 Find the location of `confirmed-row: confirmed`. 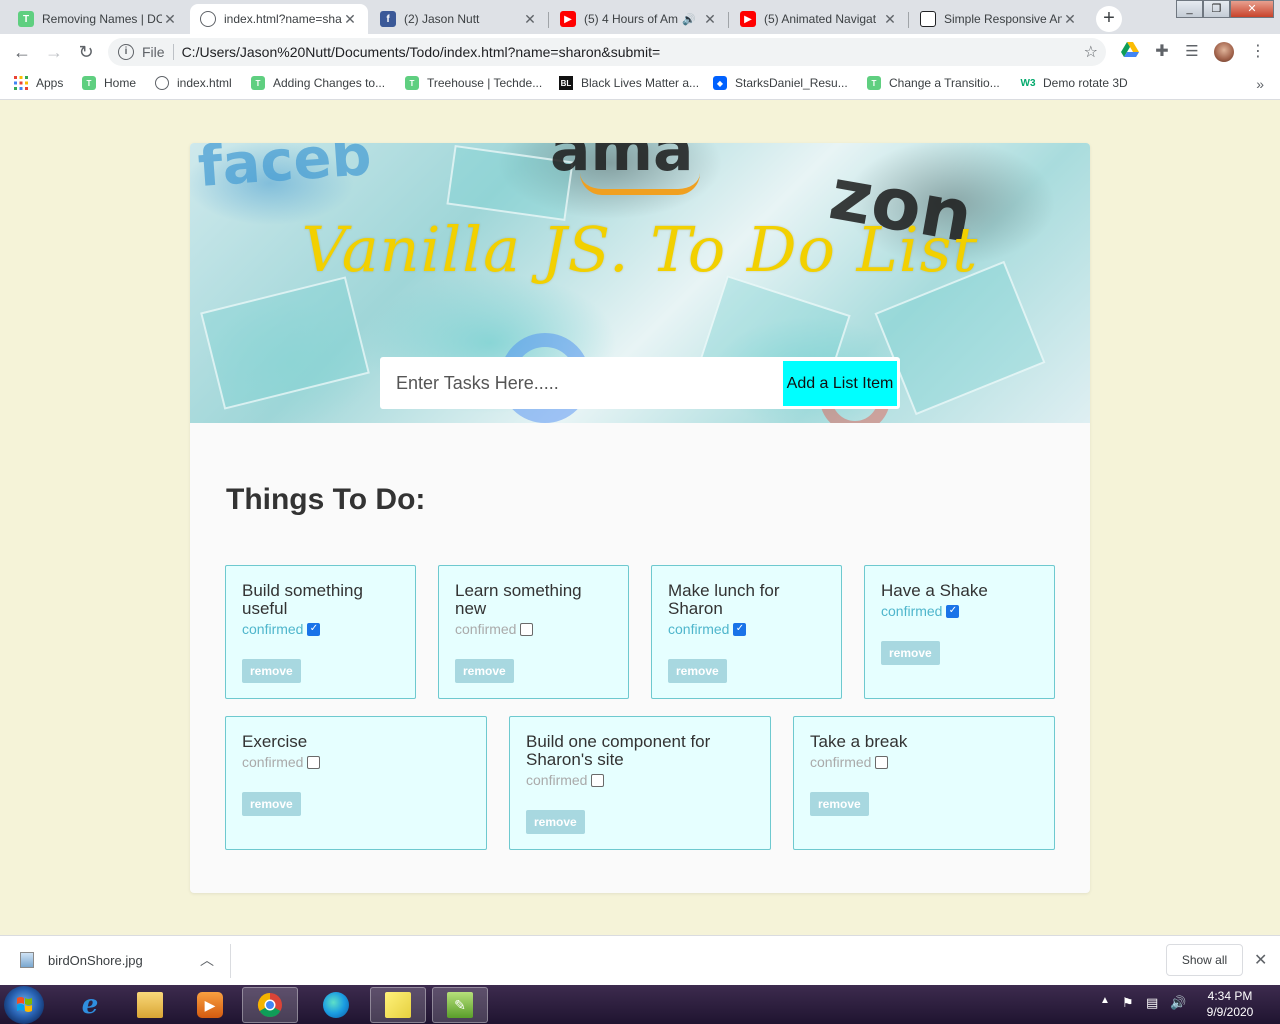

confirmed-row: confirmed is located at coordinates (356, 762).